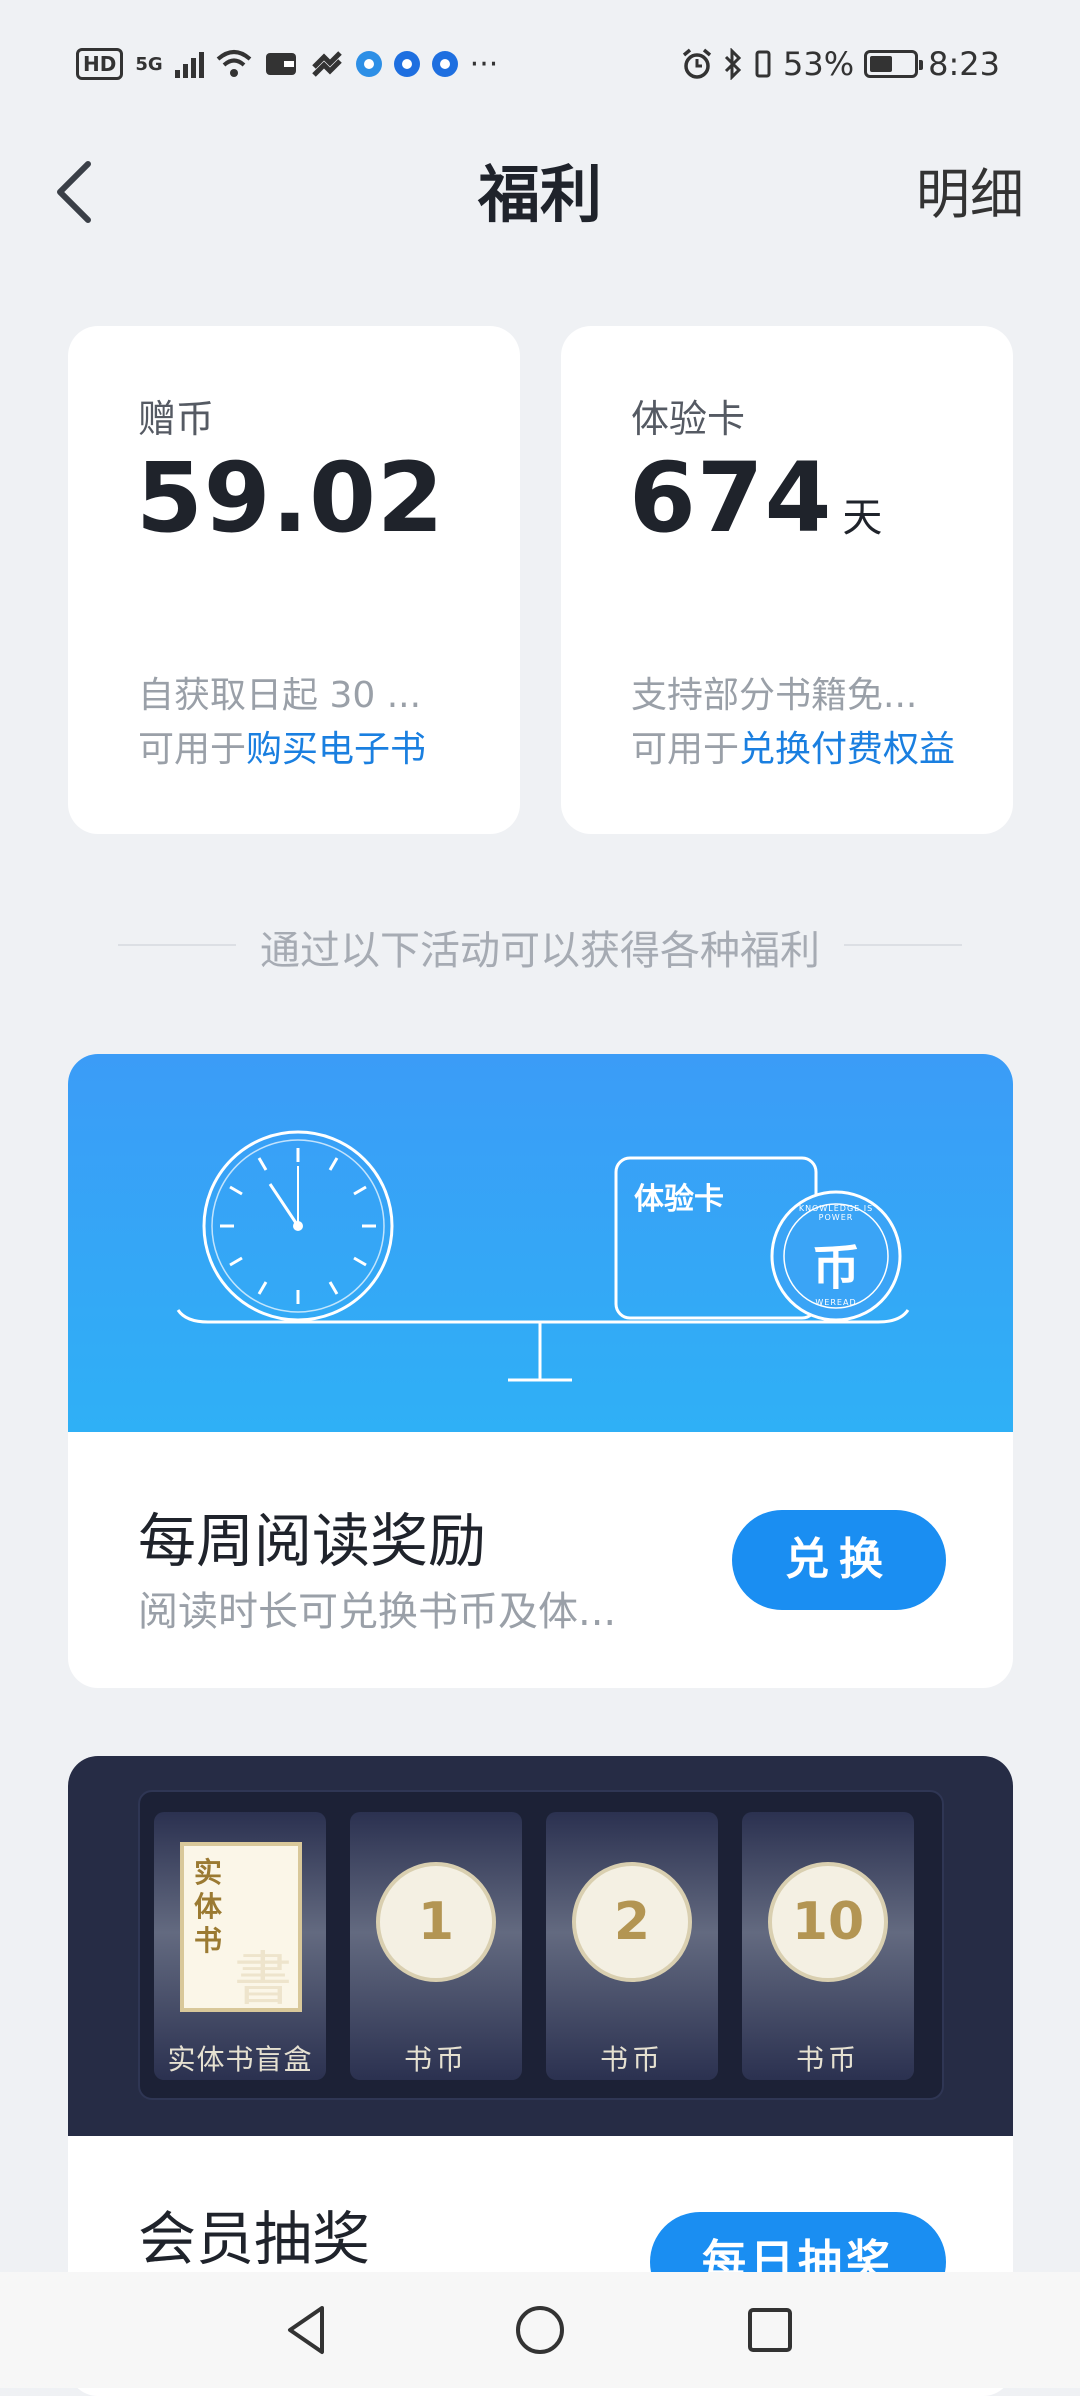 The width and height of the screenshot is (1080, 2396). I want to click on buy-ebook-link: 购买电子书, so click(336, 749).